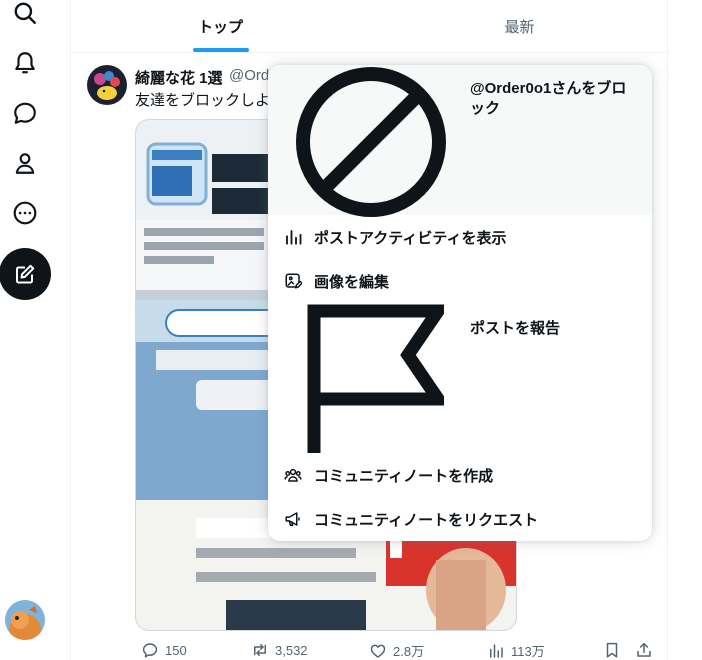 The width and height of the screenshot is (702, 660). I want to click on tab-top: トップ, so click(220, 26).